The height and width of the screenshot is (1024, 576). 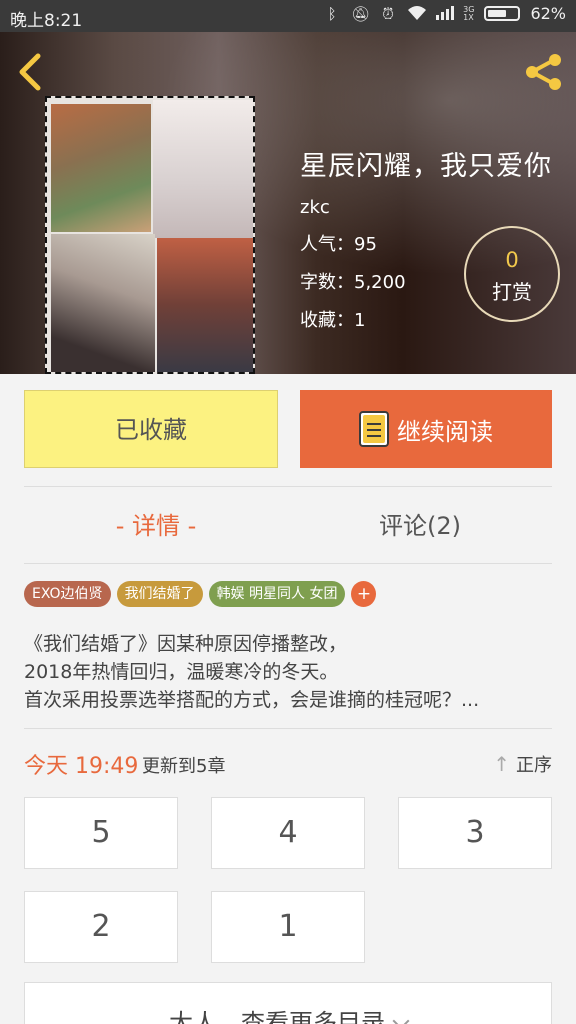 I want to click on book-icon, so click(x=374, y=429).